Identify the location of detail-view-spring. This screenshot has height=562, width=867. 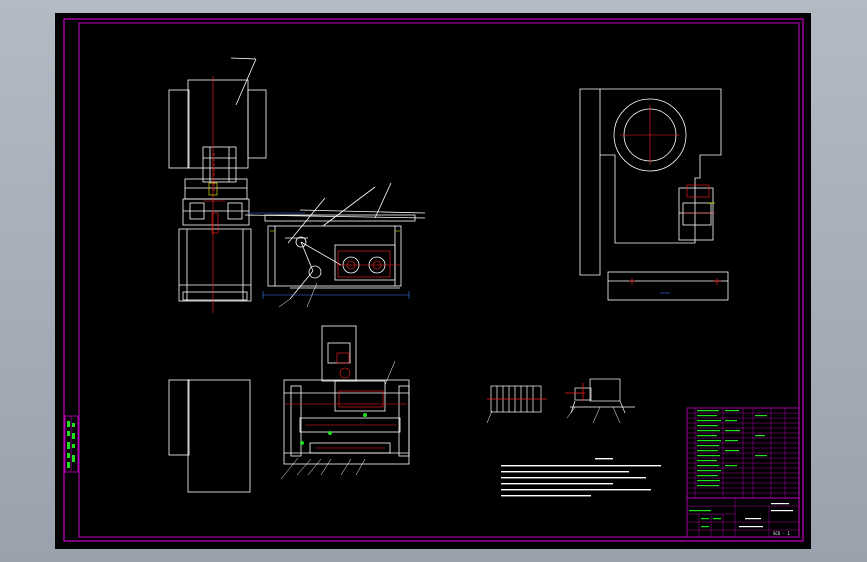
(517, 399).